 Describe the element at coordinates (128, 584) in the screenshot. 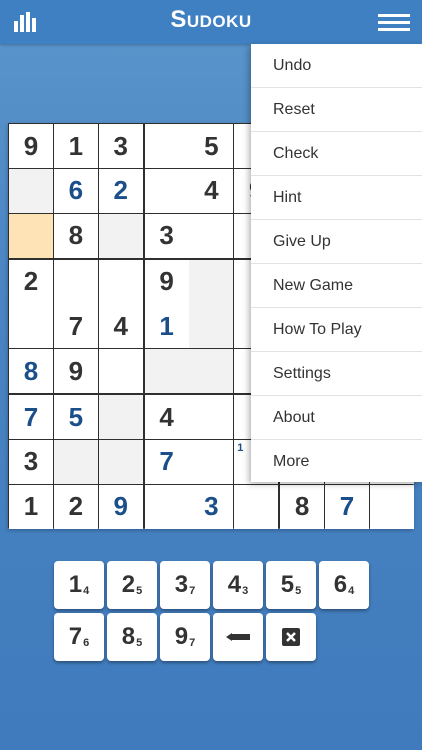

I see `key-number: 2` at that location.